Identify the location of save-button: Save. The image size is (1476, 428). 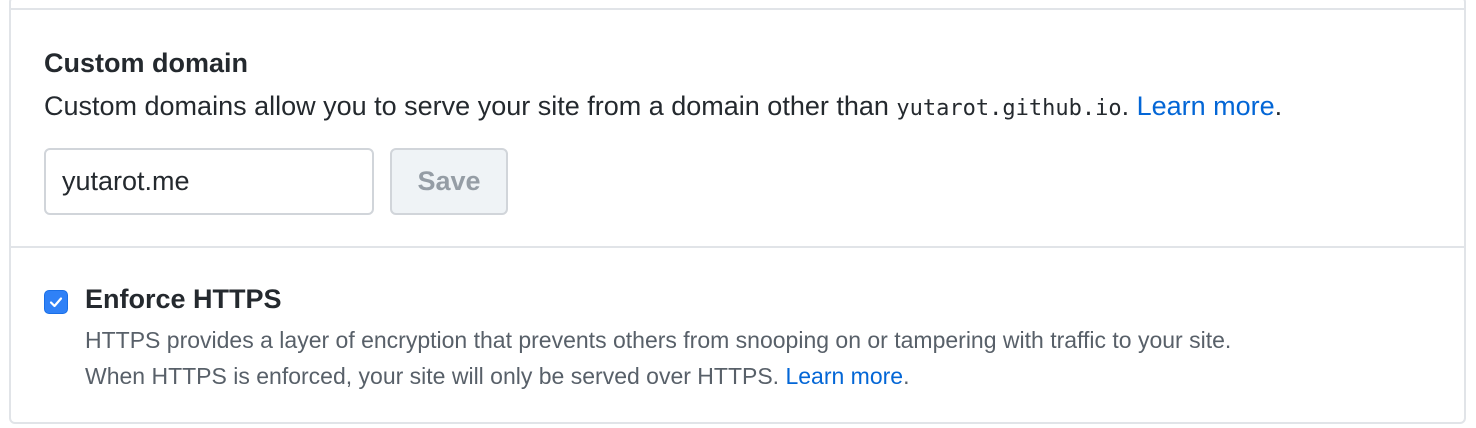
(449, 181).